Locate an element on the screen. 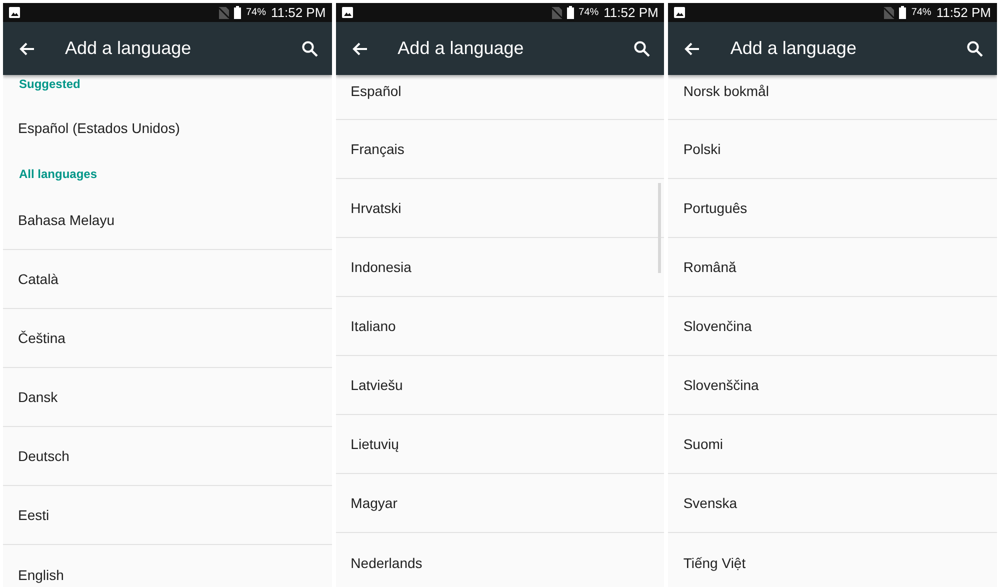 This screenshot has height=587, width=1000. language-item: Latviešu is located at coordinates (500, 385).